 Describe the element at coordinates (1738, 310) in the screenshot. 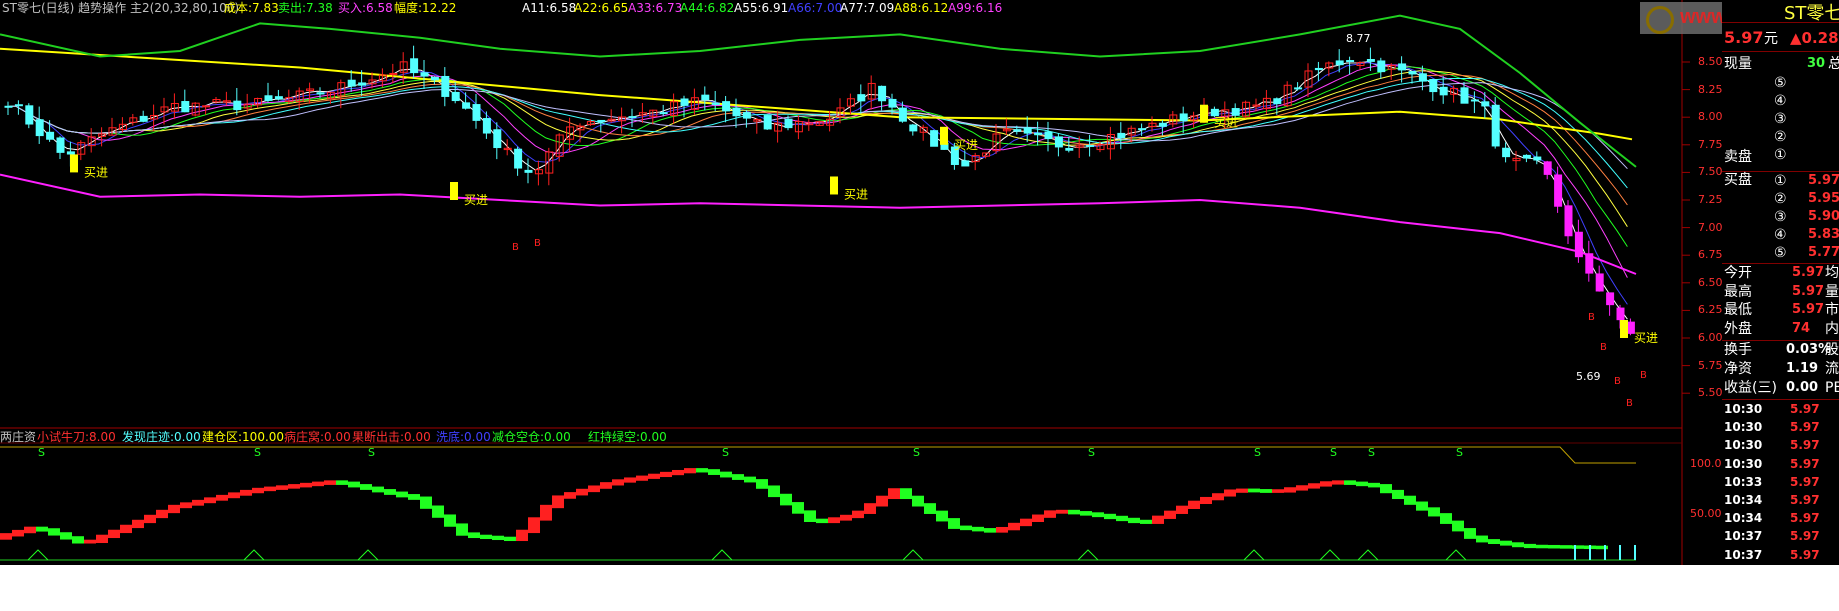

I see `stat-label-2: 最低` at that location.